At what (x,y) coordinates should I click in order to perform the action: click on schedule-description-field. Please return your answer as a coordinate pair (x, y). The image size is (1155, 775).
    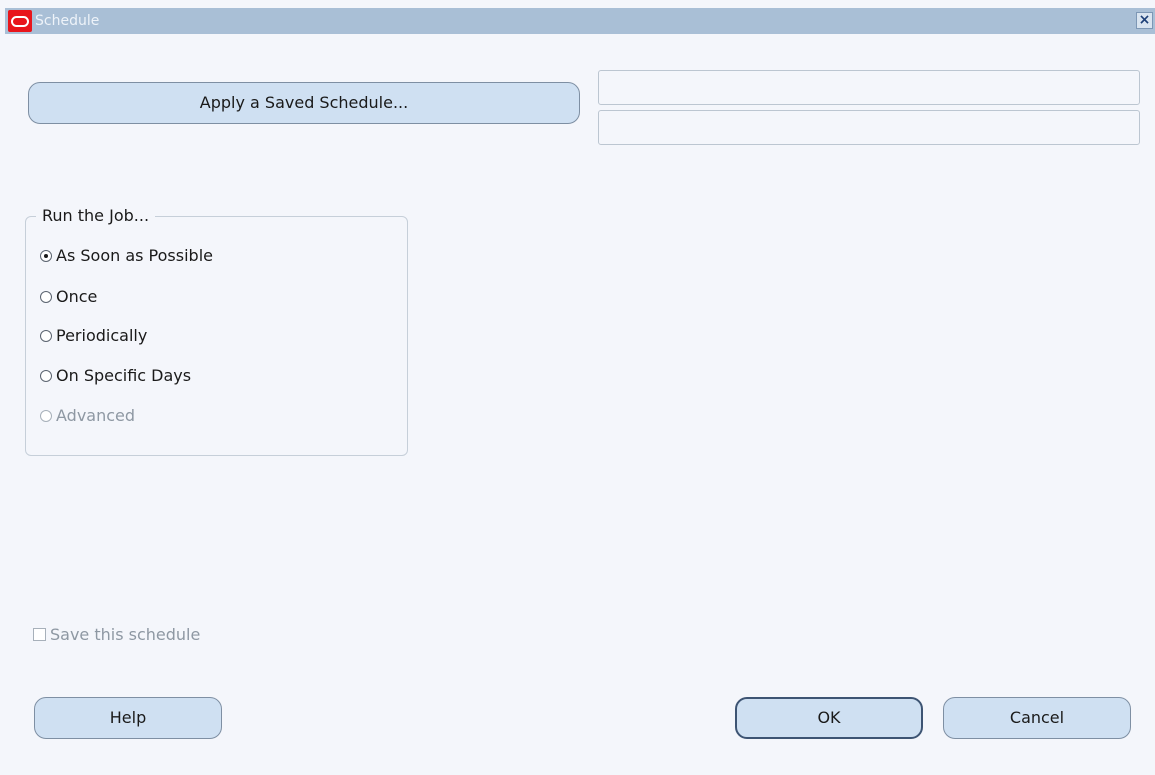
    Looking at the image, I should click on (869, 127).